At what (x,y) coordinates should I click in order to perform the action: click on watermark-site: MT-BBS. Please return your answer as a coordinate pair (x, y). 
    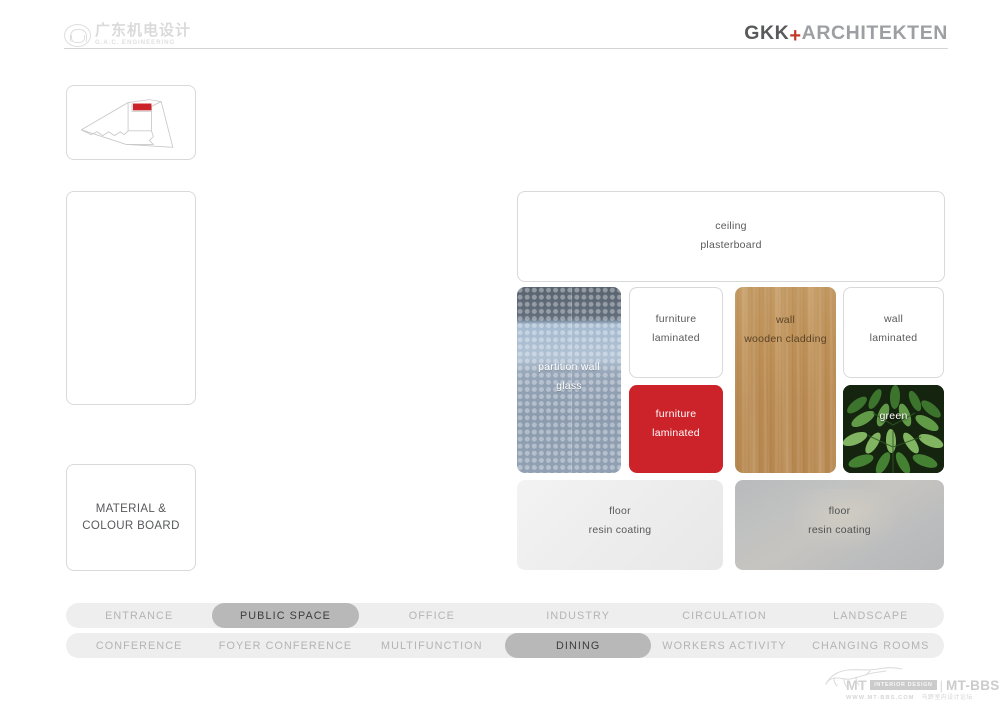
    Looking at the image, I should click on (973, 685).